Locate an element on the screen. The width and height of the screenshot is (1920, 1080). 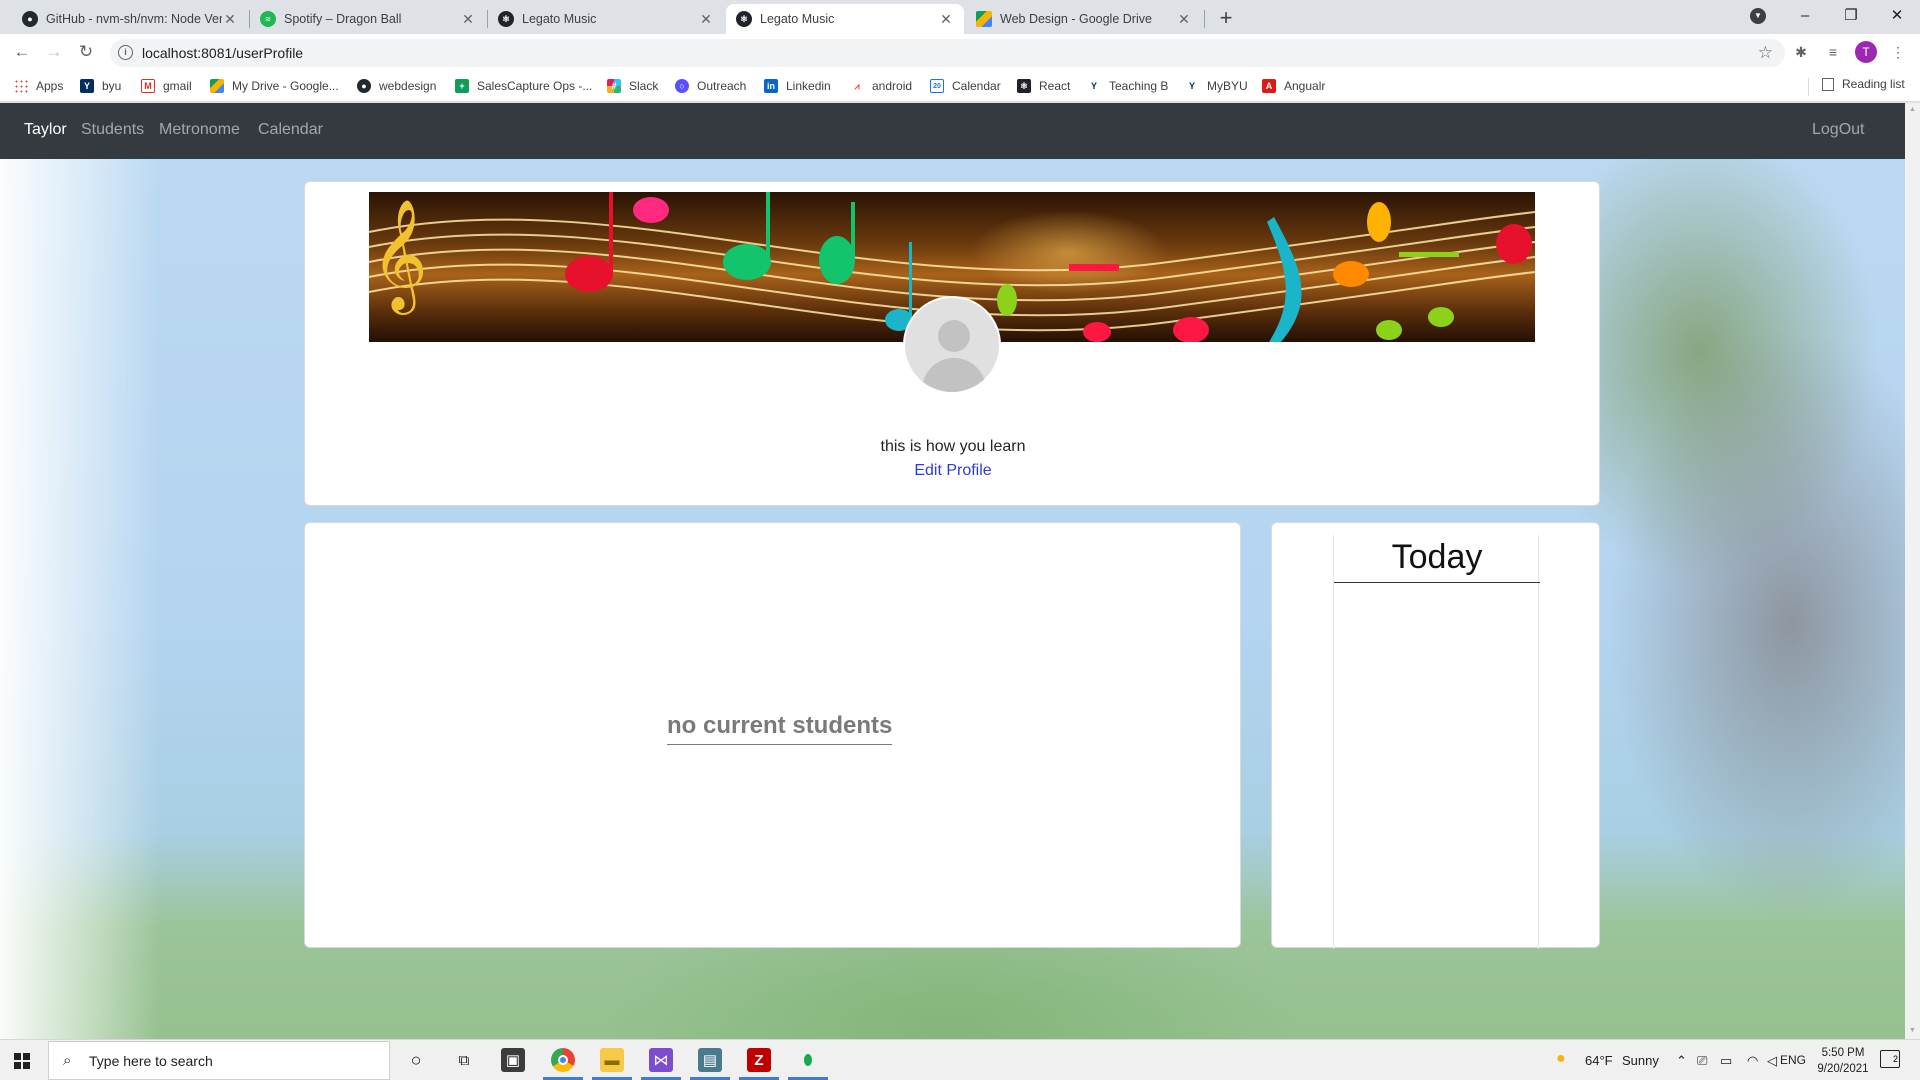
address-bar: i localhost:8081/userProfile ☆ is located at coordinates (947, 53).